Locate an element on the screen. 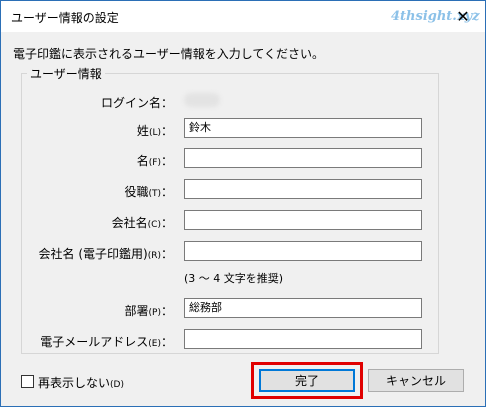 This screenshot has height=407, width=486. company-field is located at coordinates (303, 220).